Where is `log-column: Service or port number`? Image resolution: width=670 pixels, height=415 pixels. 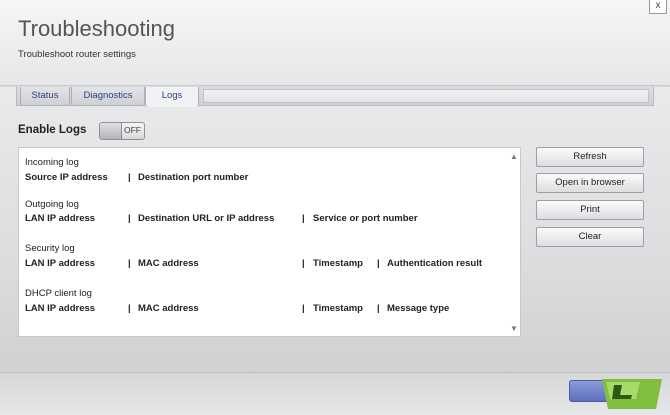 log-column: Service or port number is located at coordinates (365, 218).